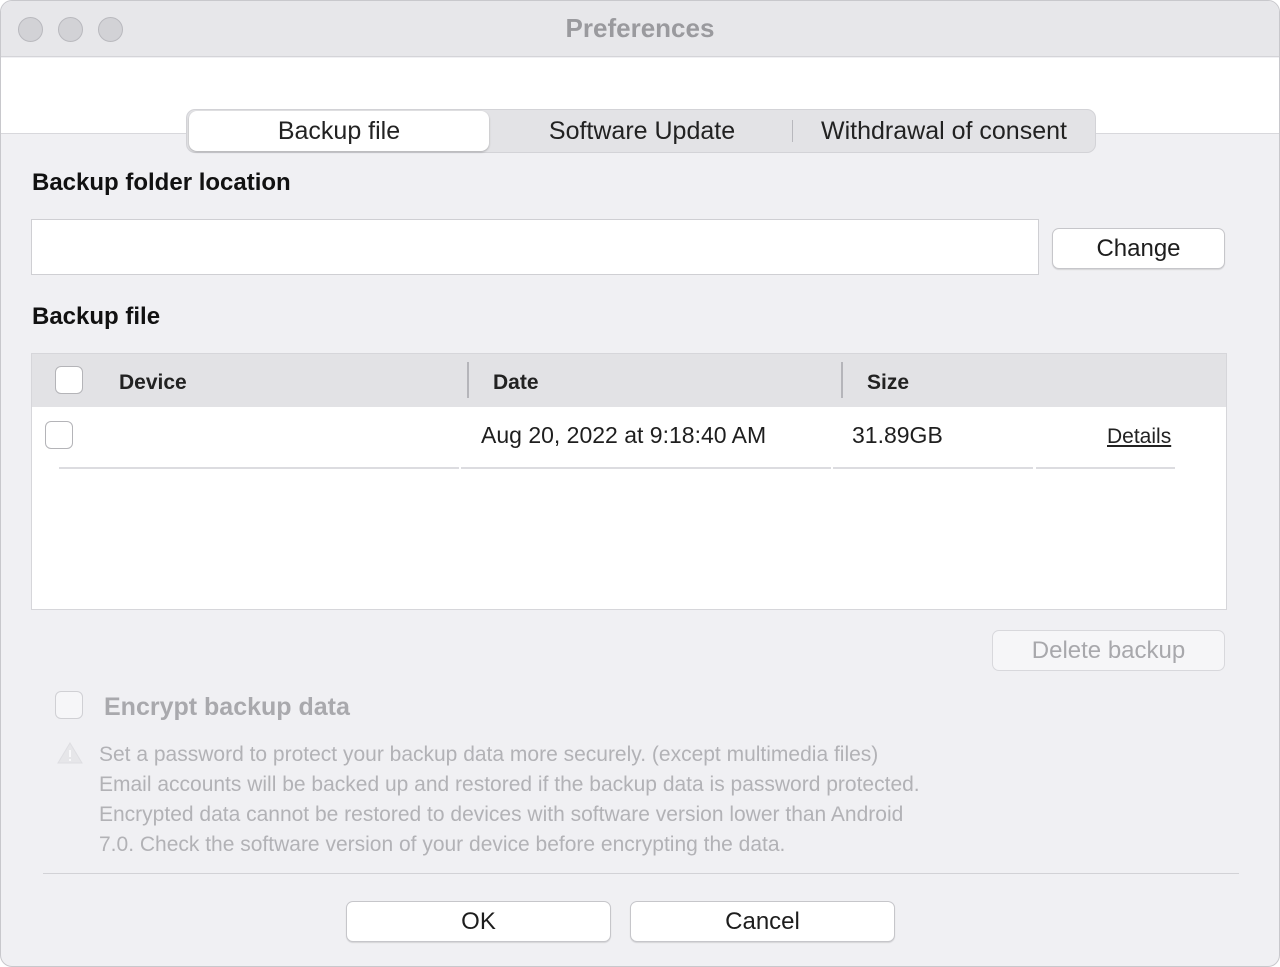  I want to click on tab-divider, so click(792, 131).